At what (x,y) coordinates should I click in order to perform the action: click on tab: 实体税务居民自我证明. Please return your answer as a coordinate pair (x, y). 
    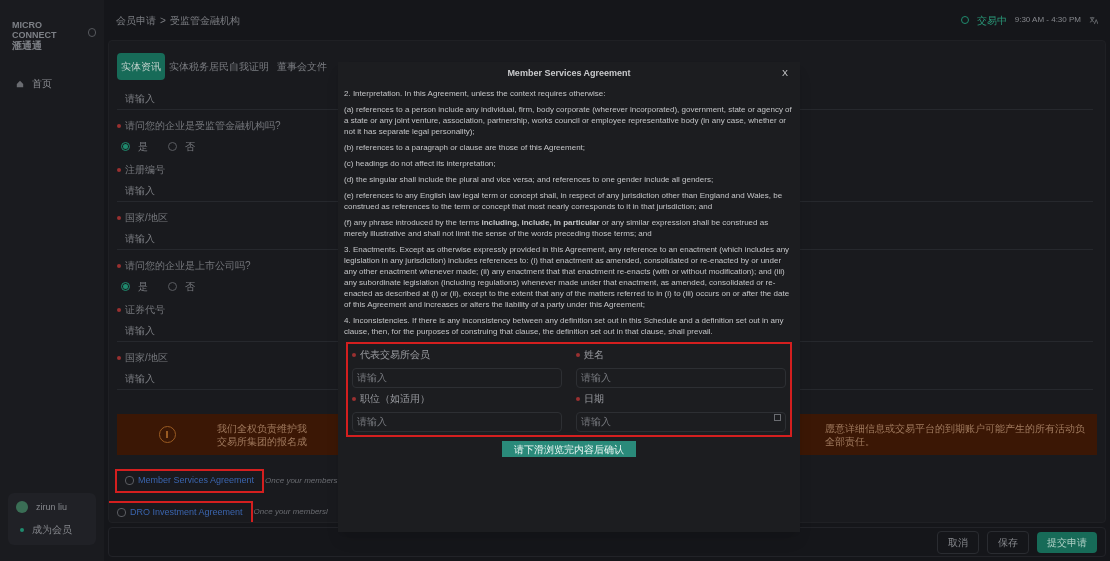
    Looking at the image, I should click on (219, 66).